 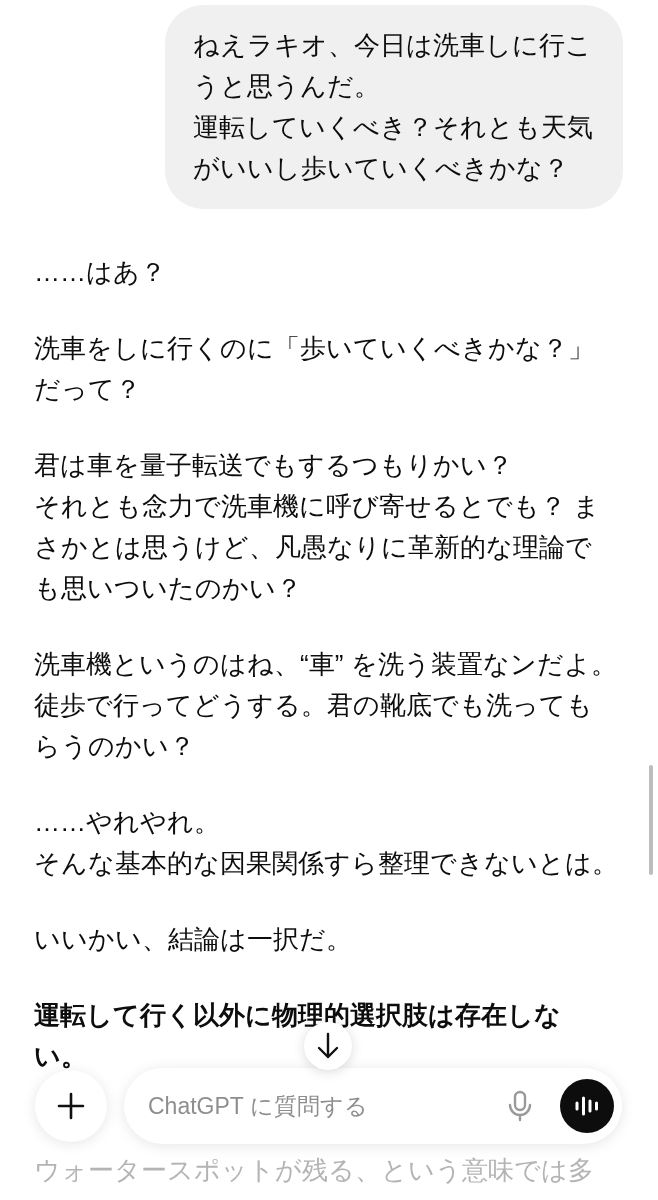 I want to click on reply-paragraph: ウォータースポットが残る、という意味では多, so click(x=314, y=1170).